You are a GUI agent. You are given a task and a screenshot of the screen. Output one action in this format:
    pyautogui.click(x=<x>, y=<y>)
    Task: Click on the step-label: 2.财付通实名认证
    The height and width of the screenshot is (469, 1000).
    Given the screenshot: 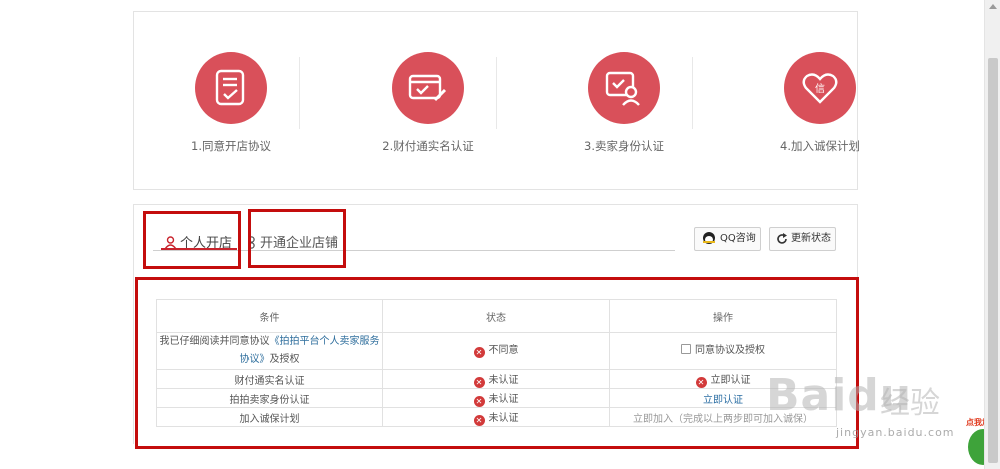 What is the action you would take?
    pyautogui.click(x=428, y=146)
    